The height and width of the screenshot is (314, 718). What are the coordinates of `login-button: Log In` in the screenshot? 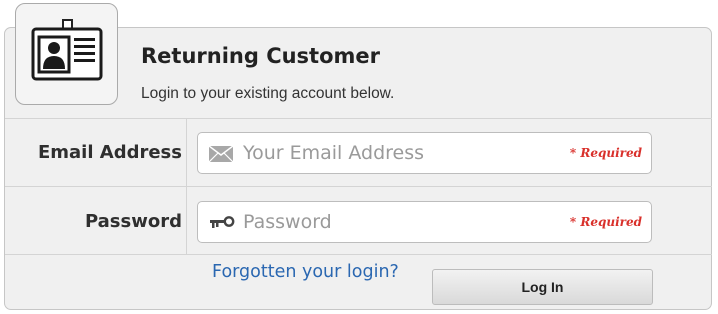 It's located at (542, 287).